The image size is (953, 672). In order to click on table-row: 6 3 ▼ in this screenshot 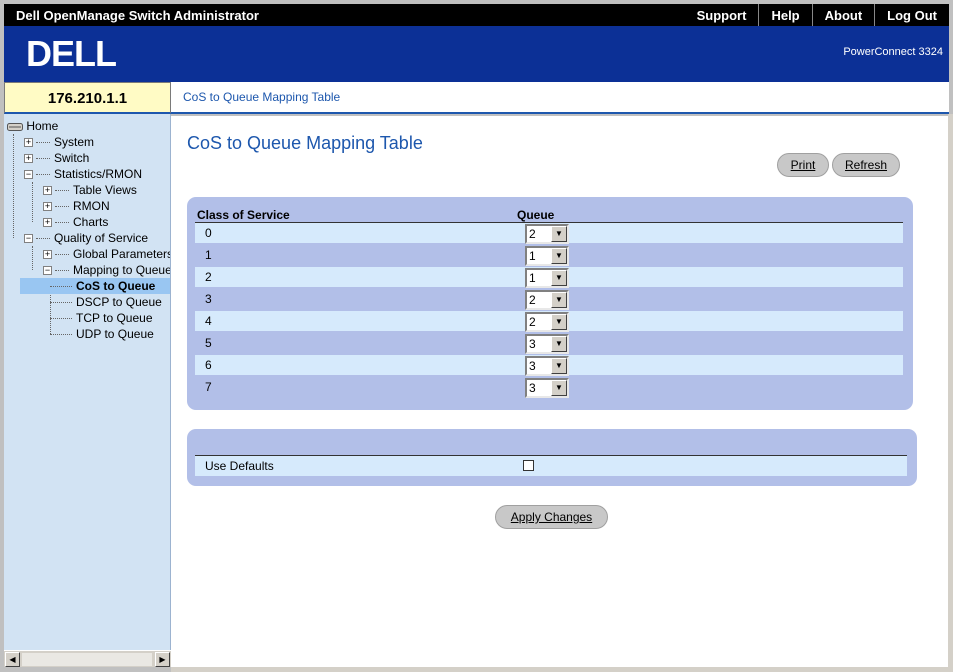, I will do `click(549, 366)`.